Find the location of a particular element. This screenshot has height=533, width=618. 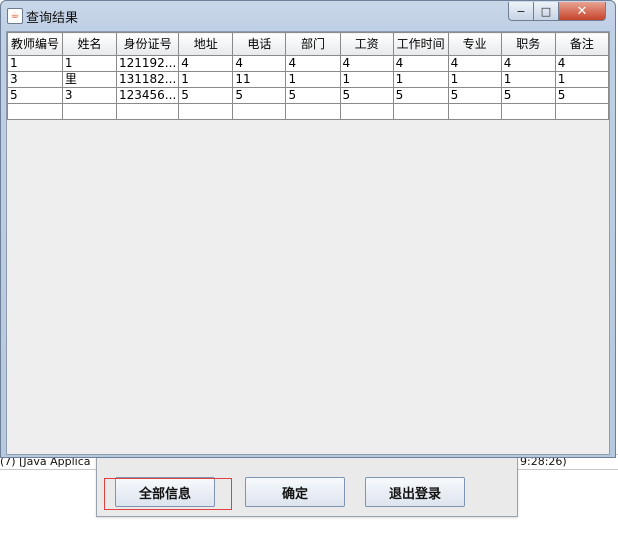

column-header-id-number: 身份证号 is located at coordinates (147, 44).